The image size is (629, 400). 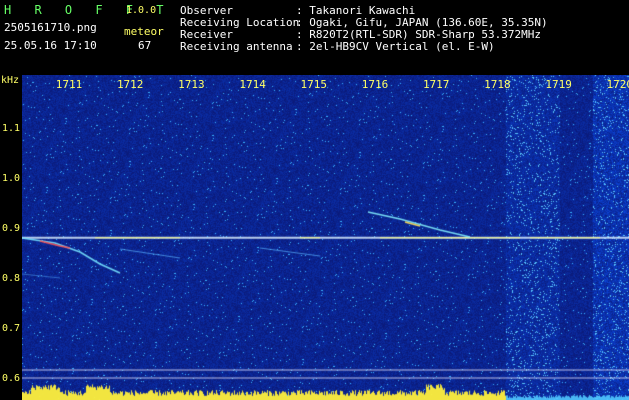 I want to click on y-tick-label: 0.9, so click(x=11, y=228).